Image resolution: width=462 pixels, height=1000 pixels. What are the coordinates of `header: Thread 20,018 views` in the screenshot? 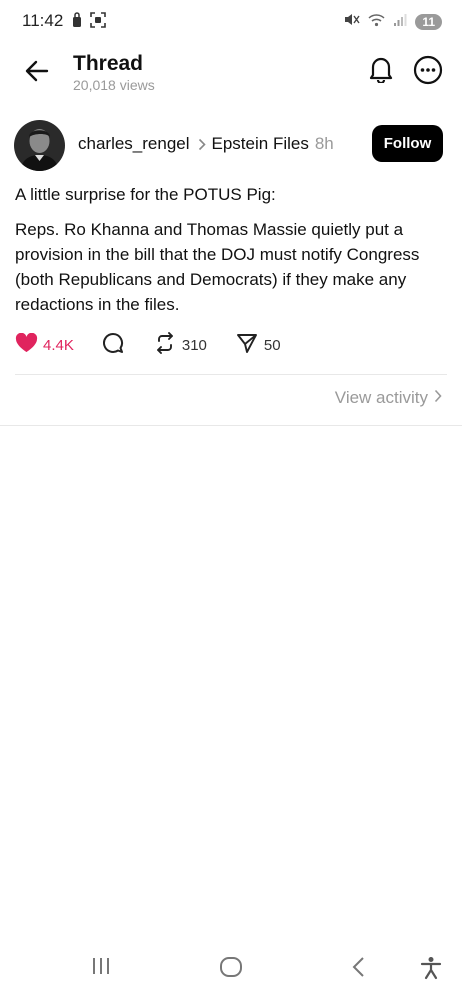 It's located at (231, 75).